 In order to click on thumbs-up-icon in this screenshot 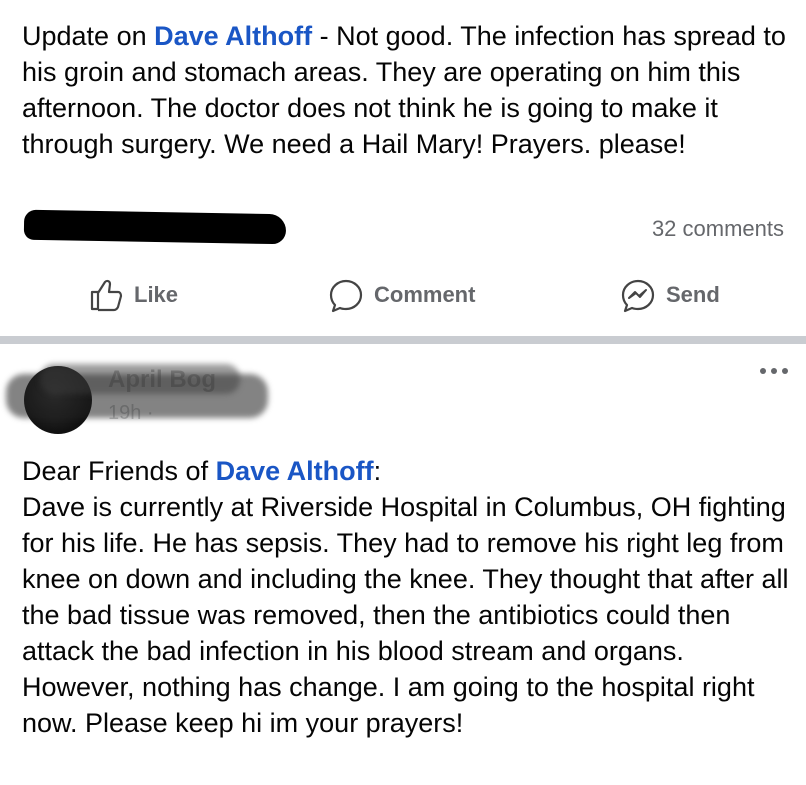, I will do `click(106, 295)`.